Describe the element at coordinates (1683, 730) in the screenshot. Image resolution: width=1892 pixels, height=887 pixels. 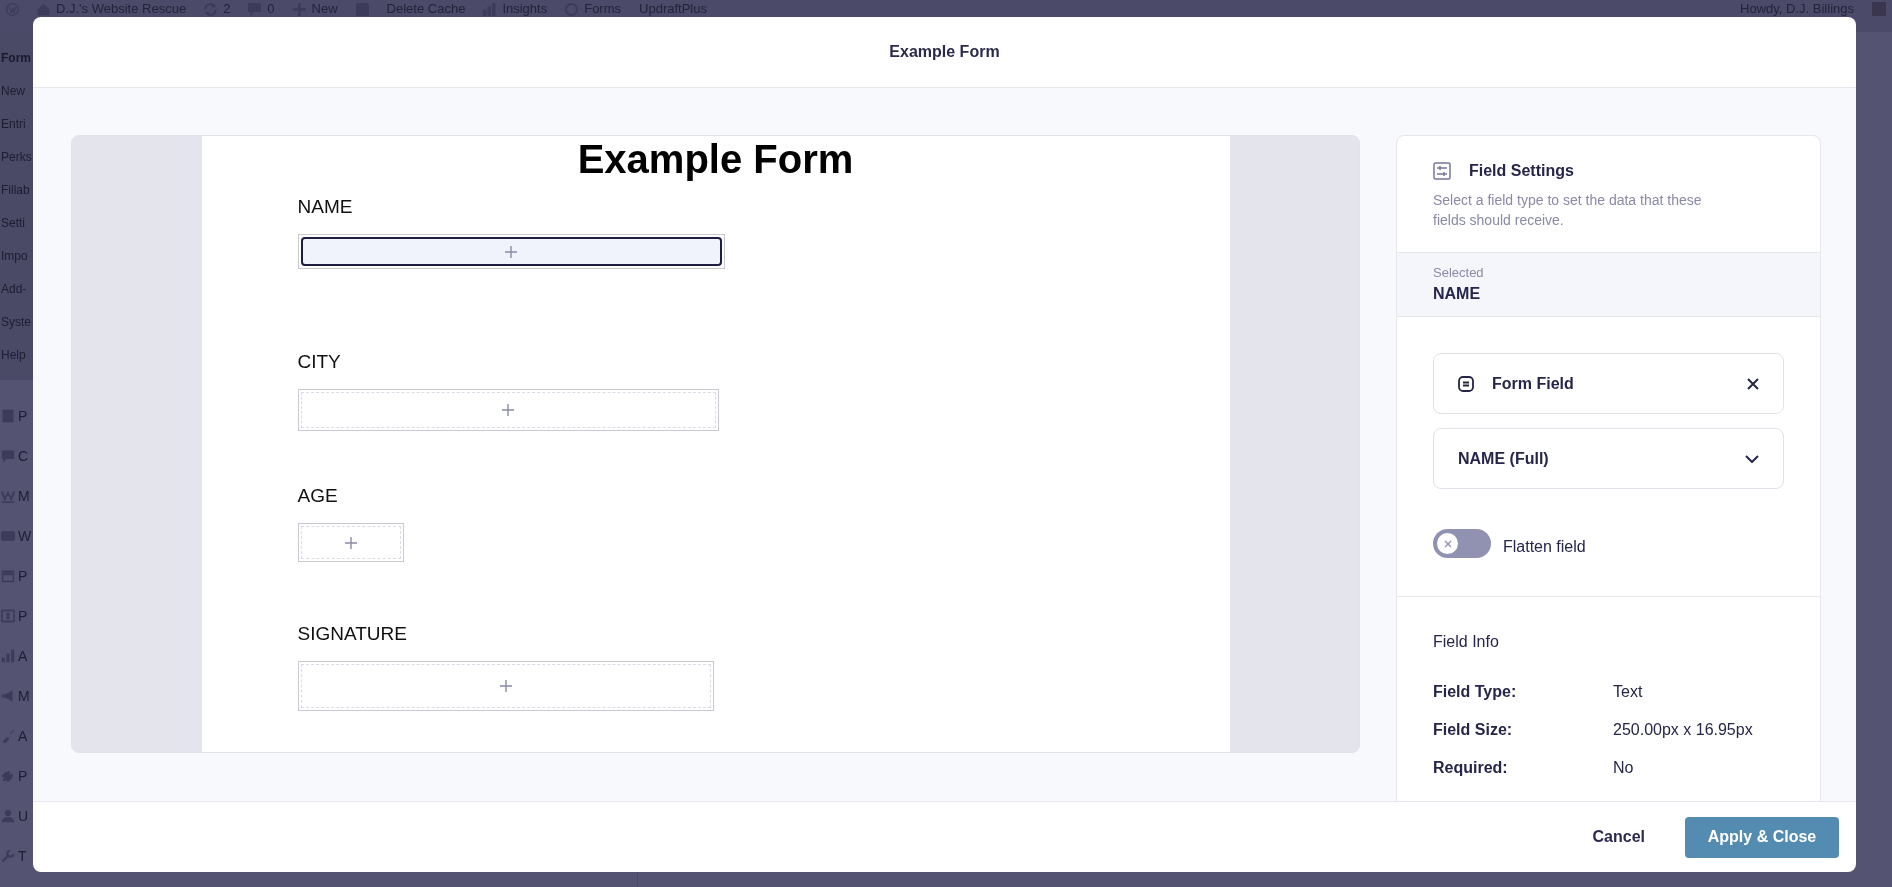
I see `info-value: 250.00px x 16.95px` at that location.